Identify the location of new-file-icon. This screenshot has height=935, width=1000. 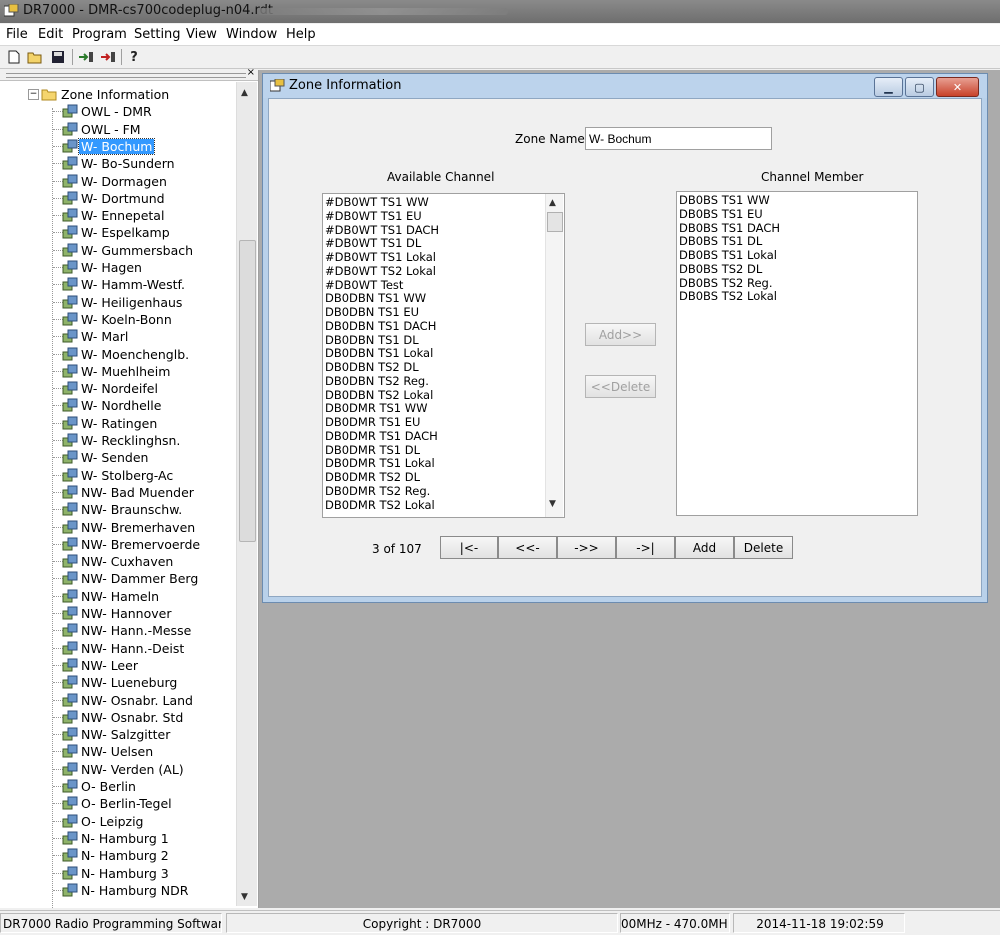
(14, 57).